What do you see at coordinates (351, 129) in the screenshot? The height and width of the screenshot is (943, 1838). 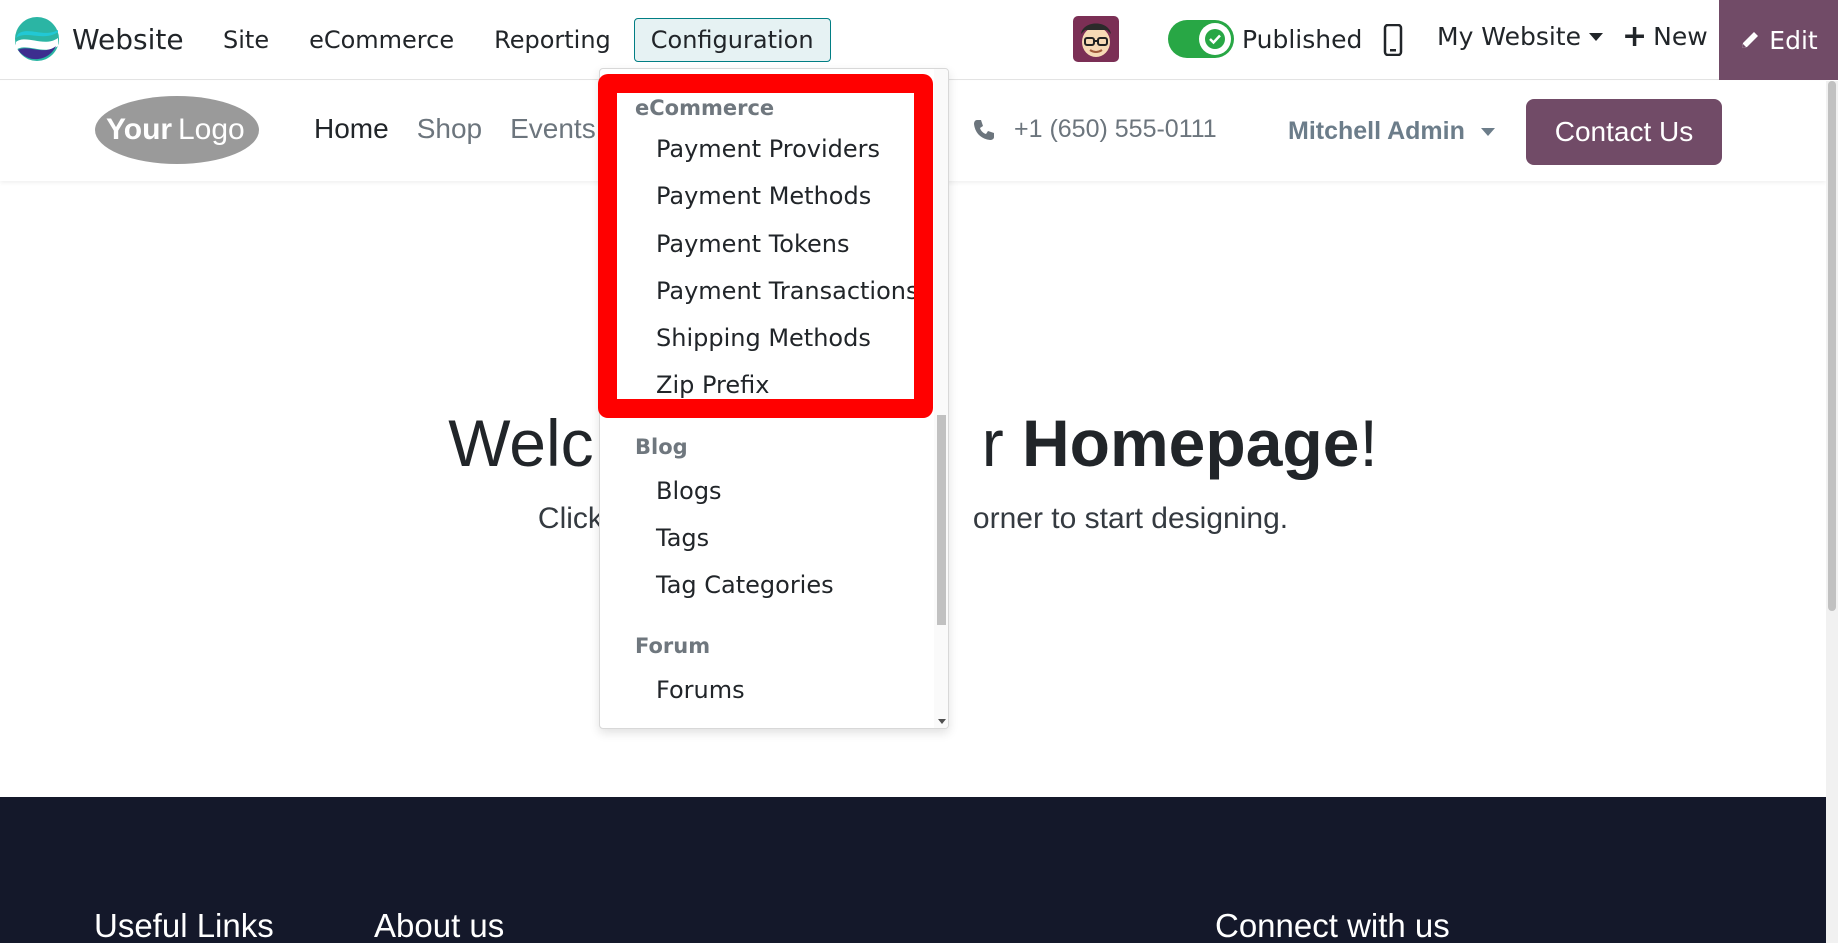 I see `nav-home: Home` at bounding box center [351, 129].